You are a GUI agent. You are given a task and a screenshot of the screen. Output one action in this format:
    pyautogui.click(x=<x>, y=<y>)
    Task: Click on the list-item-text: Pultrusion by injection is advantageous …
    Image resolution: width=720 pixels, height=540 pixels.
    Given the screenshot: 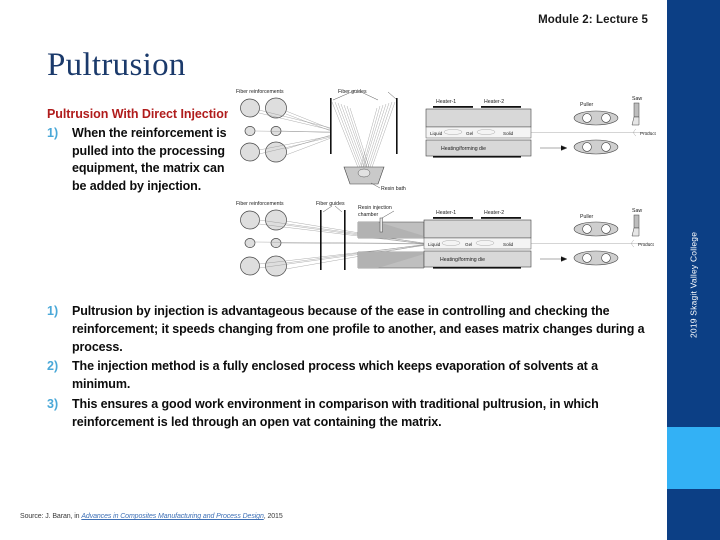 What is the action you would take?
    pyautogui.click(x=358, y=329)
    